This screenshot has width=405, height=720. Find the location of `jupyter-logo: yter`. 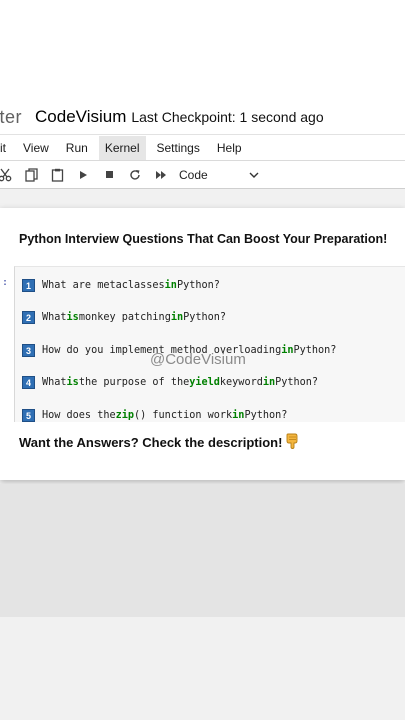

jupyter-logo: yter is located at coordinates (11, 117).